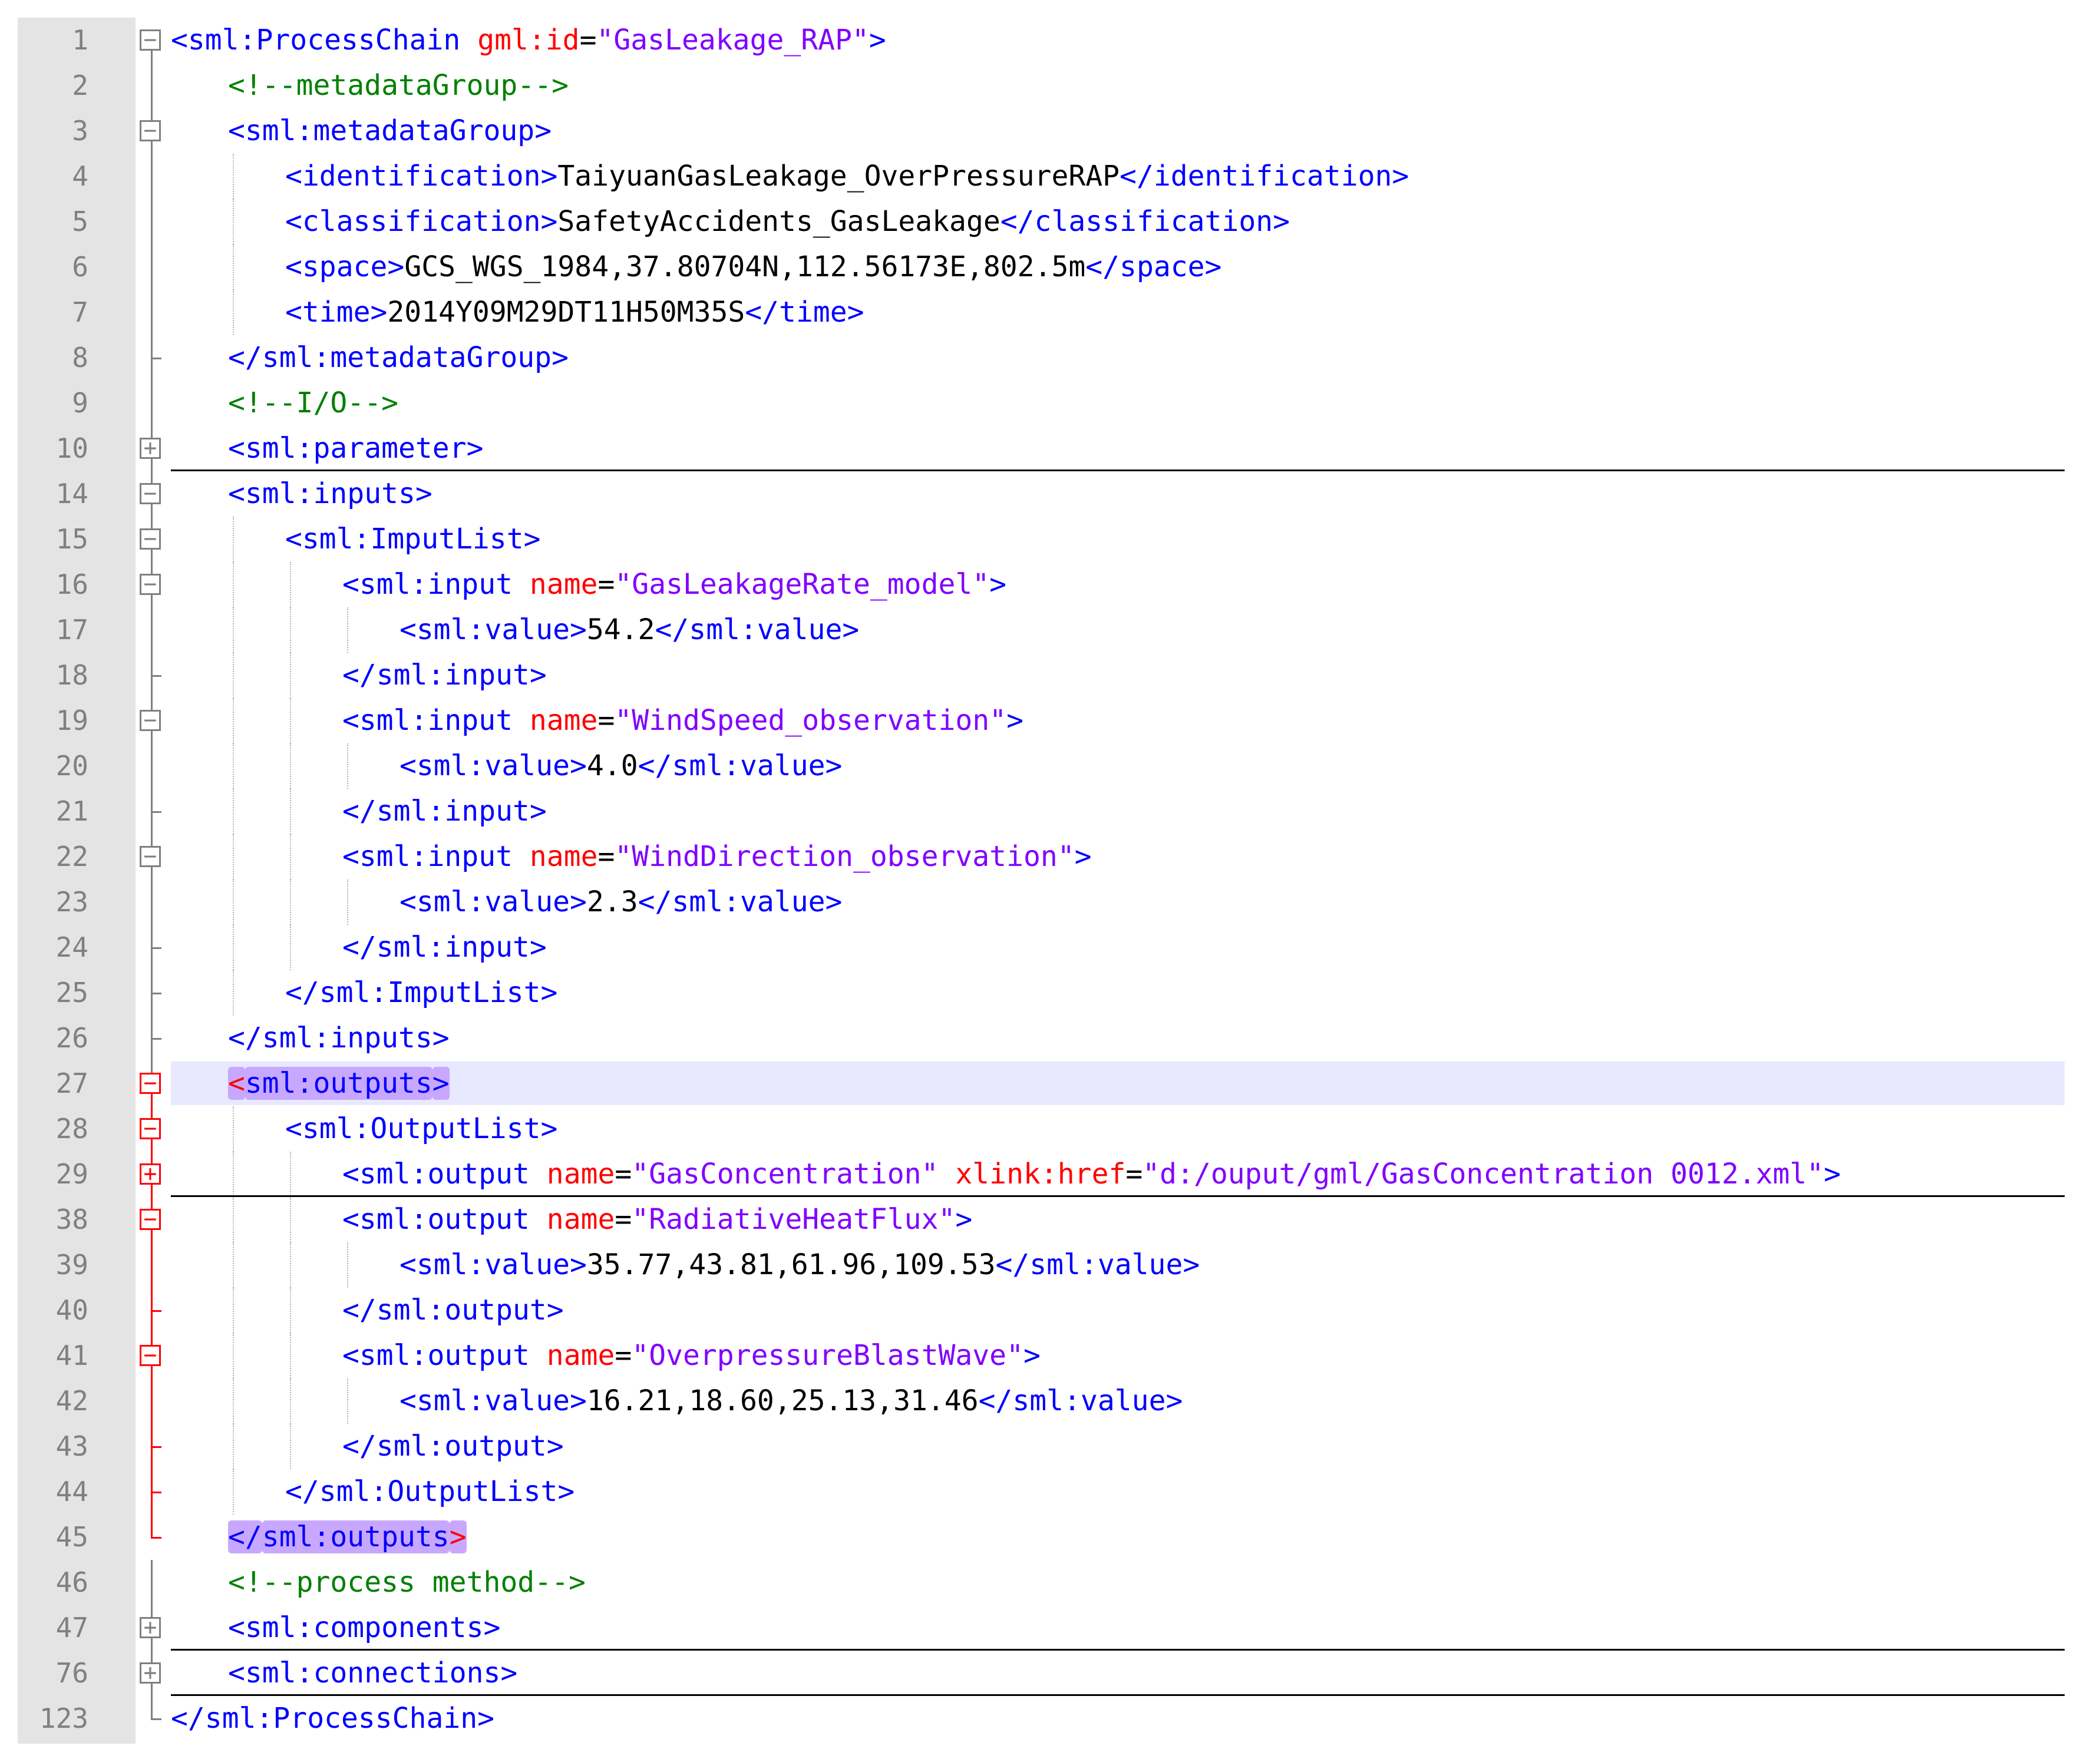 The image size is (2100, 1759). I want to click on code-line: 28 − <sml:OutputList>, so click(1050, 1129).